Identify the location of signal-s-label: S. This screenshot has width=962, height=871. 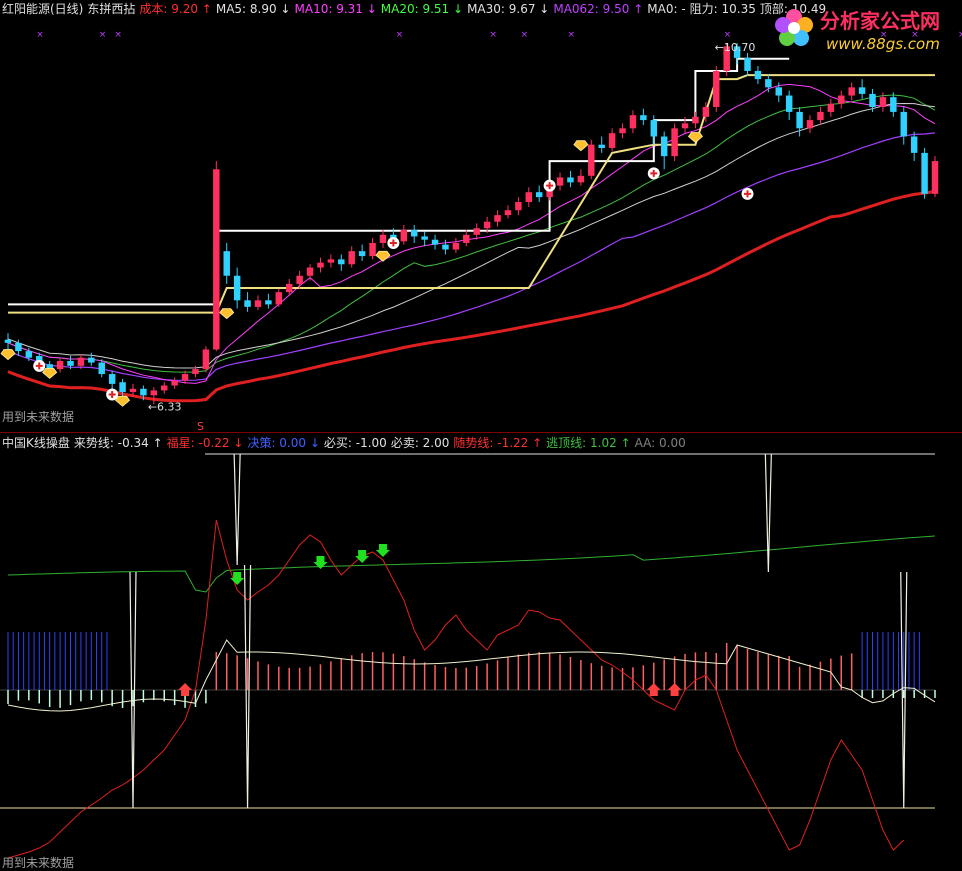
(200, 426).